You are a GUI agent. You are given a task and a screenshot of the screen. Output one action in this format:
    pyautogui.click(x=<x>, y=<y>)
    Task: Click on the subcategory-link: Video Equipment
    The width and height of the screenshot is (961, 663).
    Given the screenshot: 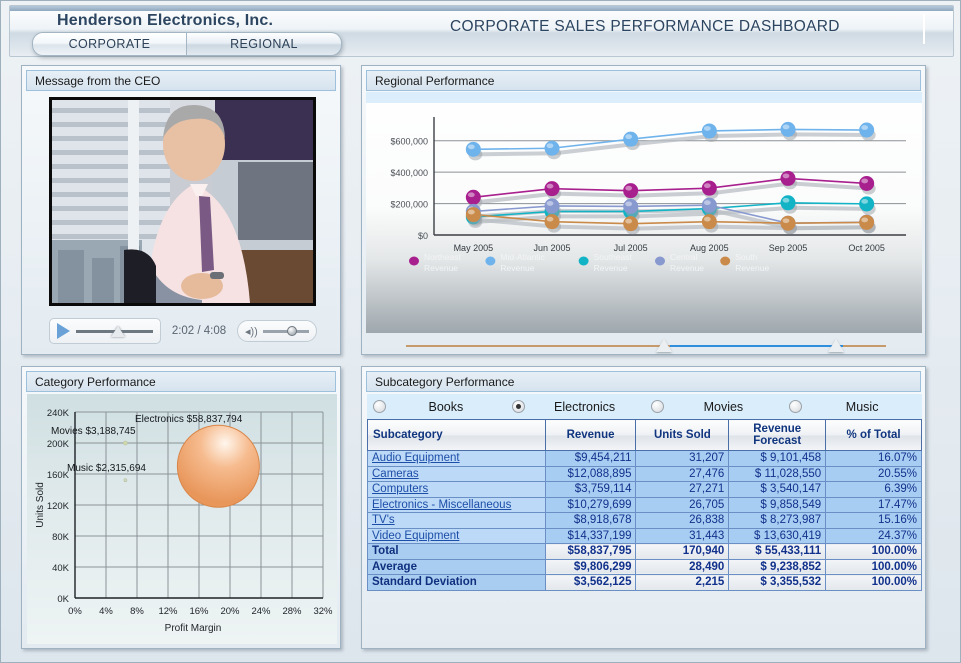 What is the action you would take?
    pyautogui.click(x=415, y=536)
    